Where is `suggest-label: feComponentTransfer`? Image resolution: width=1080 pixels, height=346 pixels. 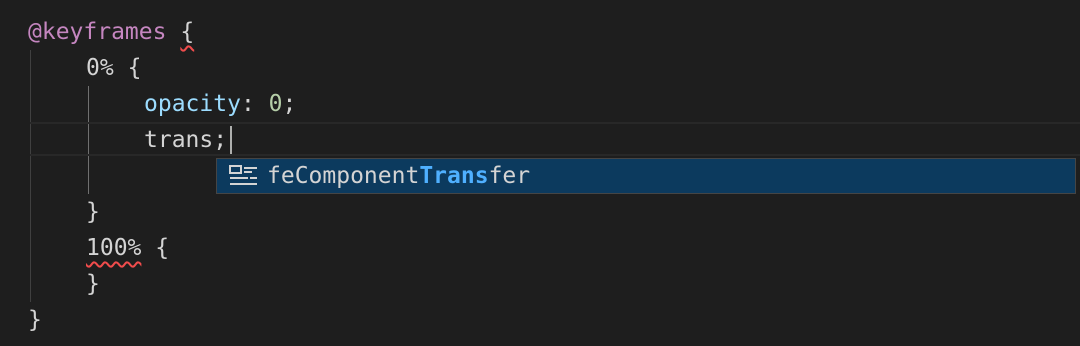 suggest-label: feComponentTransfer is located at coordinates (398, 176).